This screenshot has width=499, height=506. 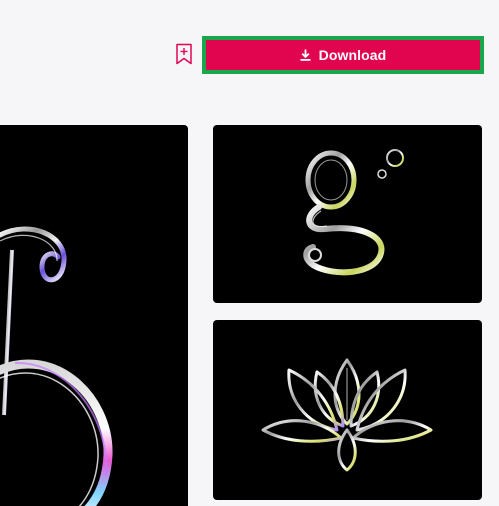 What do you see at coordinates (353, 212) in the screenshot?
I see `chrome-letter-g-artwork` at bounding box center [353, 212].